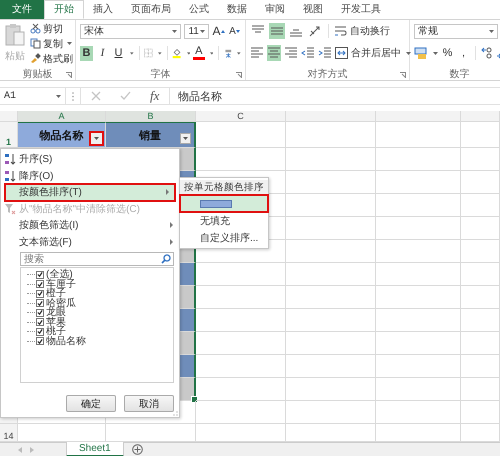  Describe the element at coordinates (198, 53) in the screenshot. I see `font-color-button: A` at that location.